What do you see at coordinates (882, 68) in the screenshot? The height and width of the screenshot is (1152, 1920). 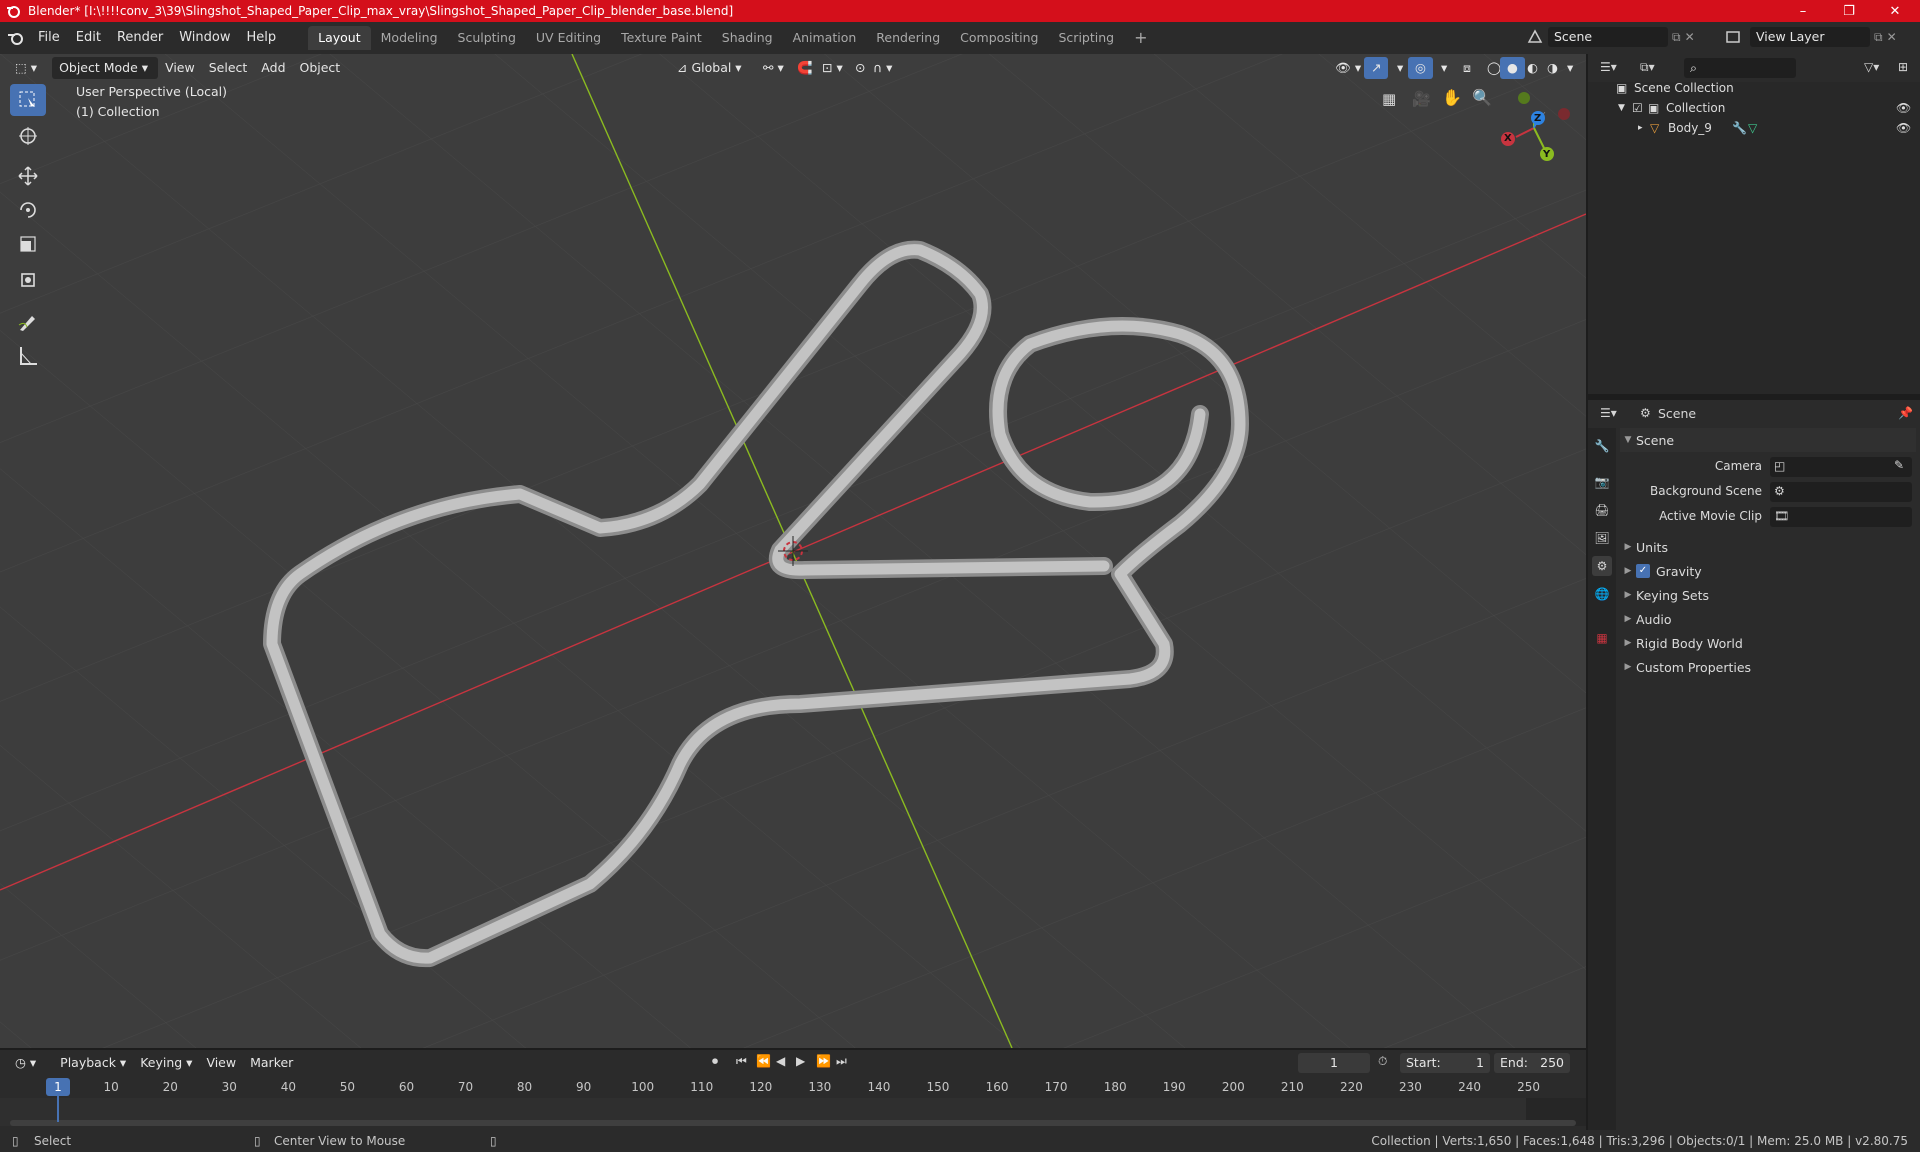 I see `falloff-icon: ∩ ▾` at bounding box center [882, 68].